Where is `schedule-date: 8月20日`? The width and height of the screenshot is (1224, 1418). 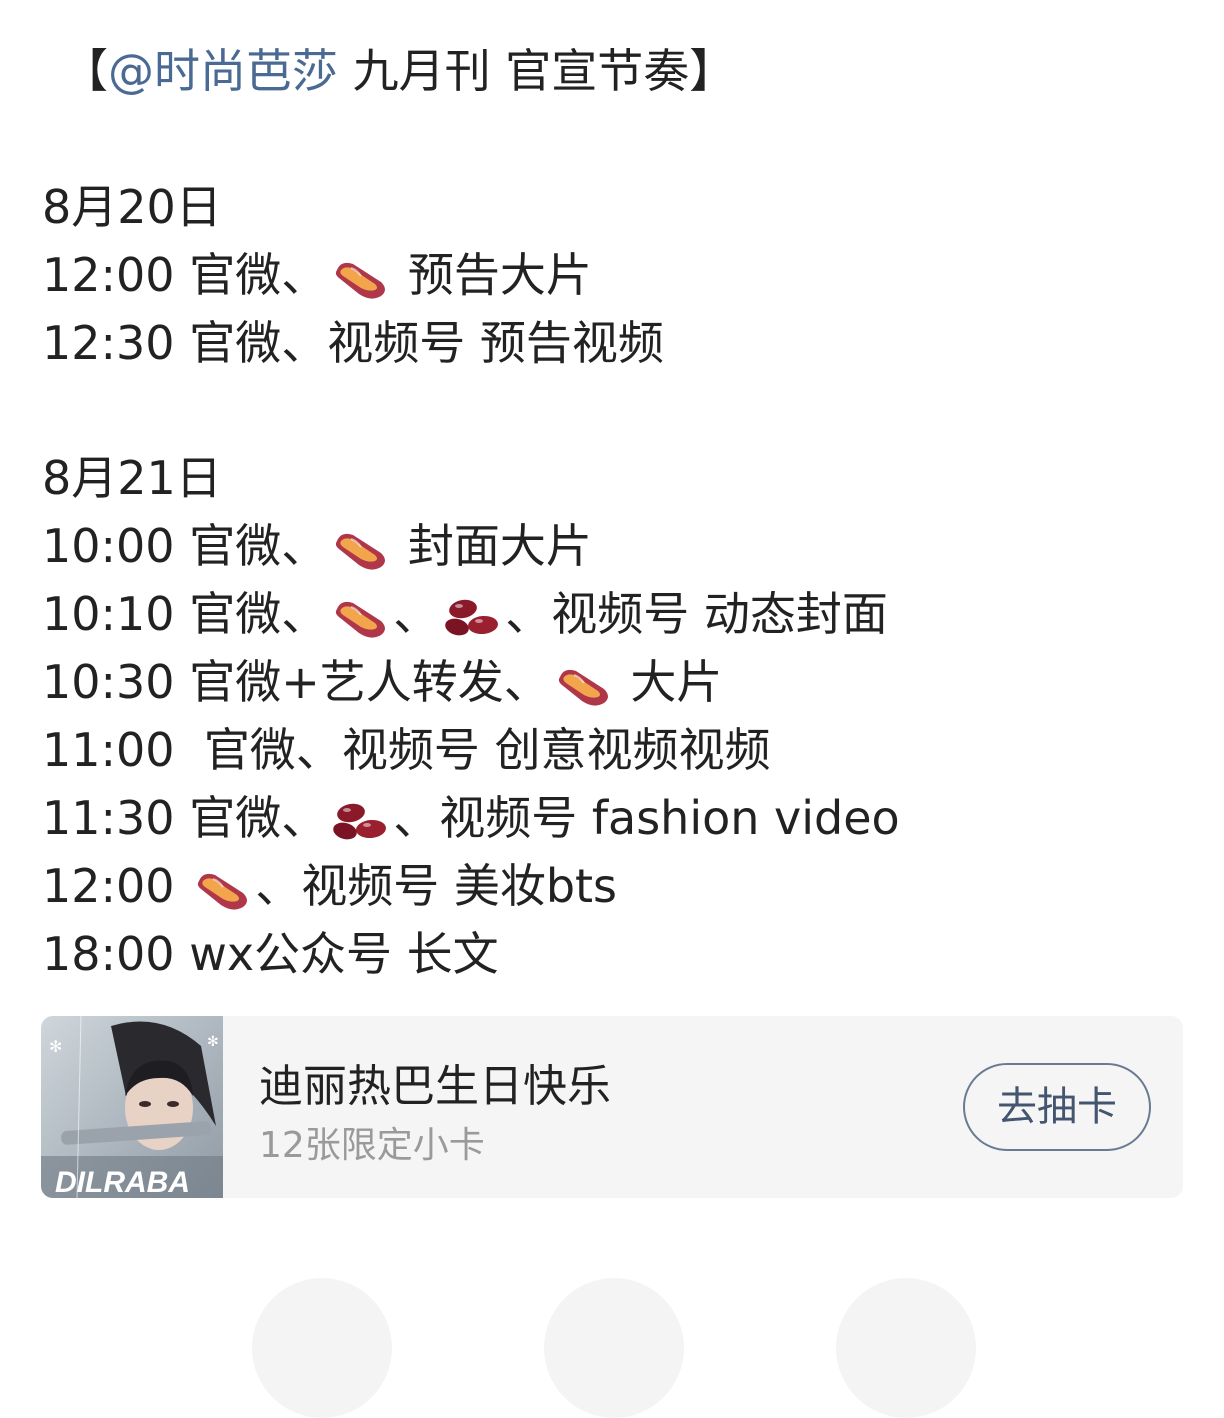 schedule-date: 8月20日 is located at coordinates (132, 207).